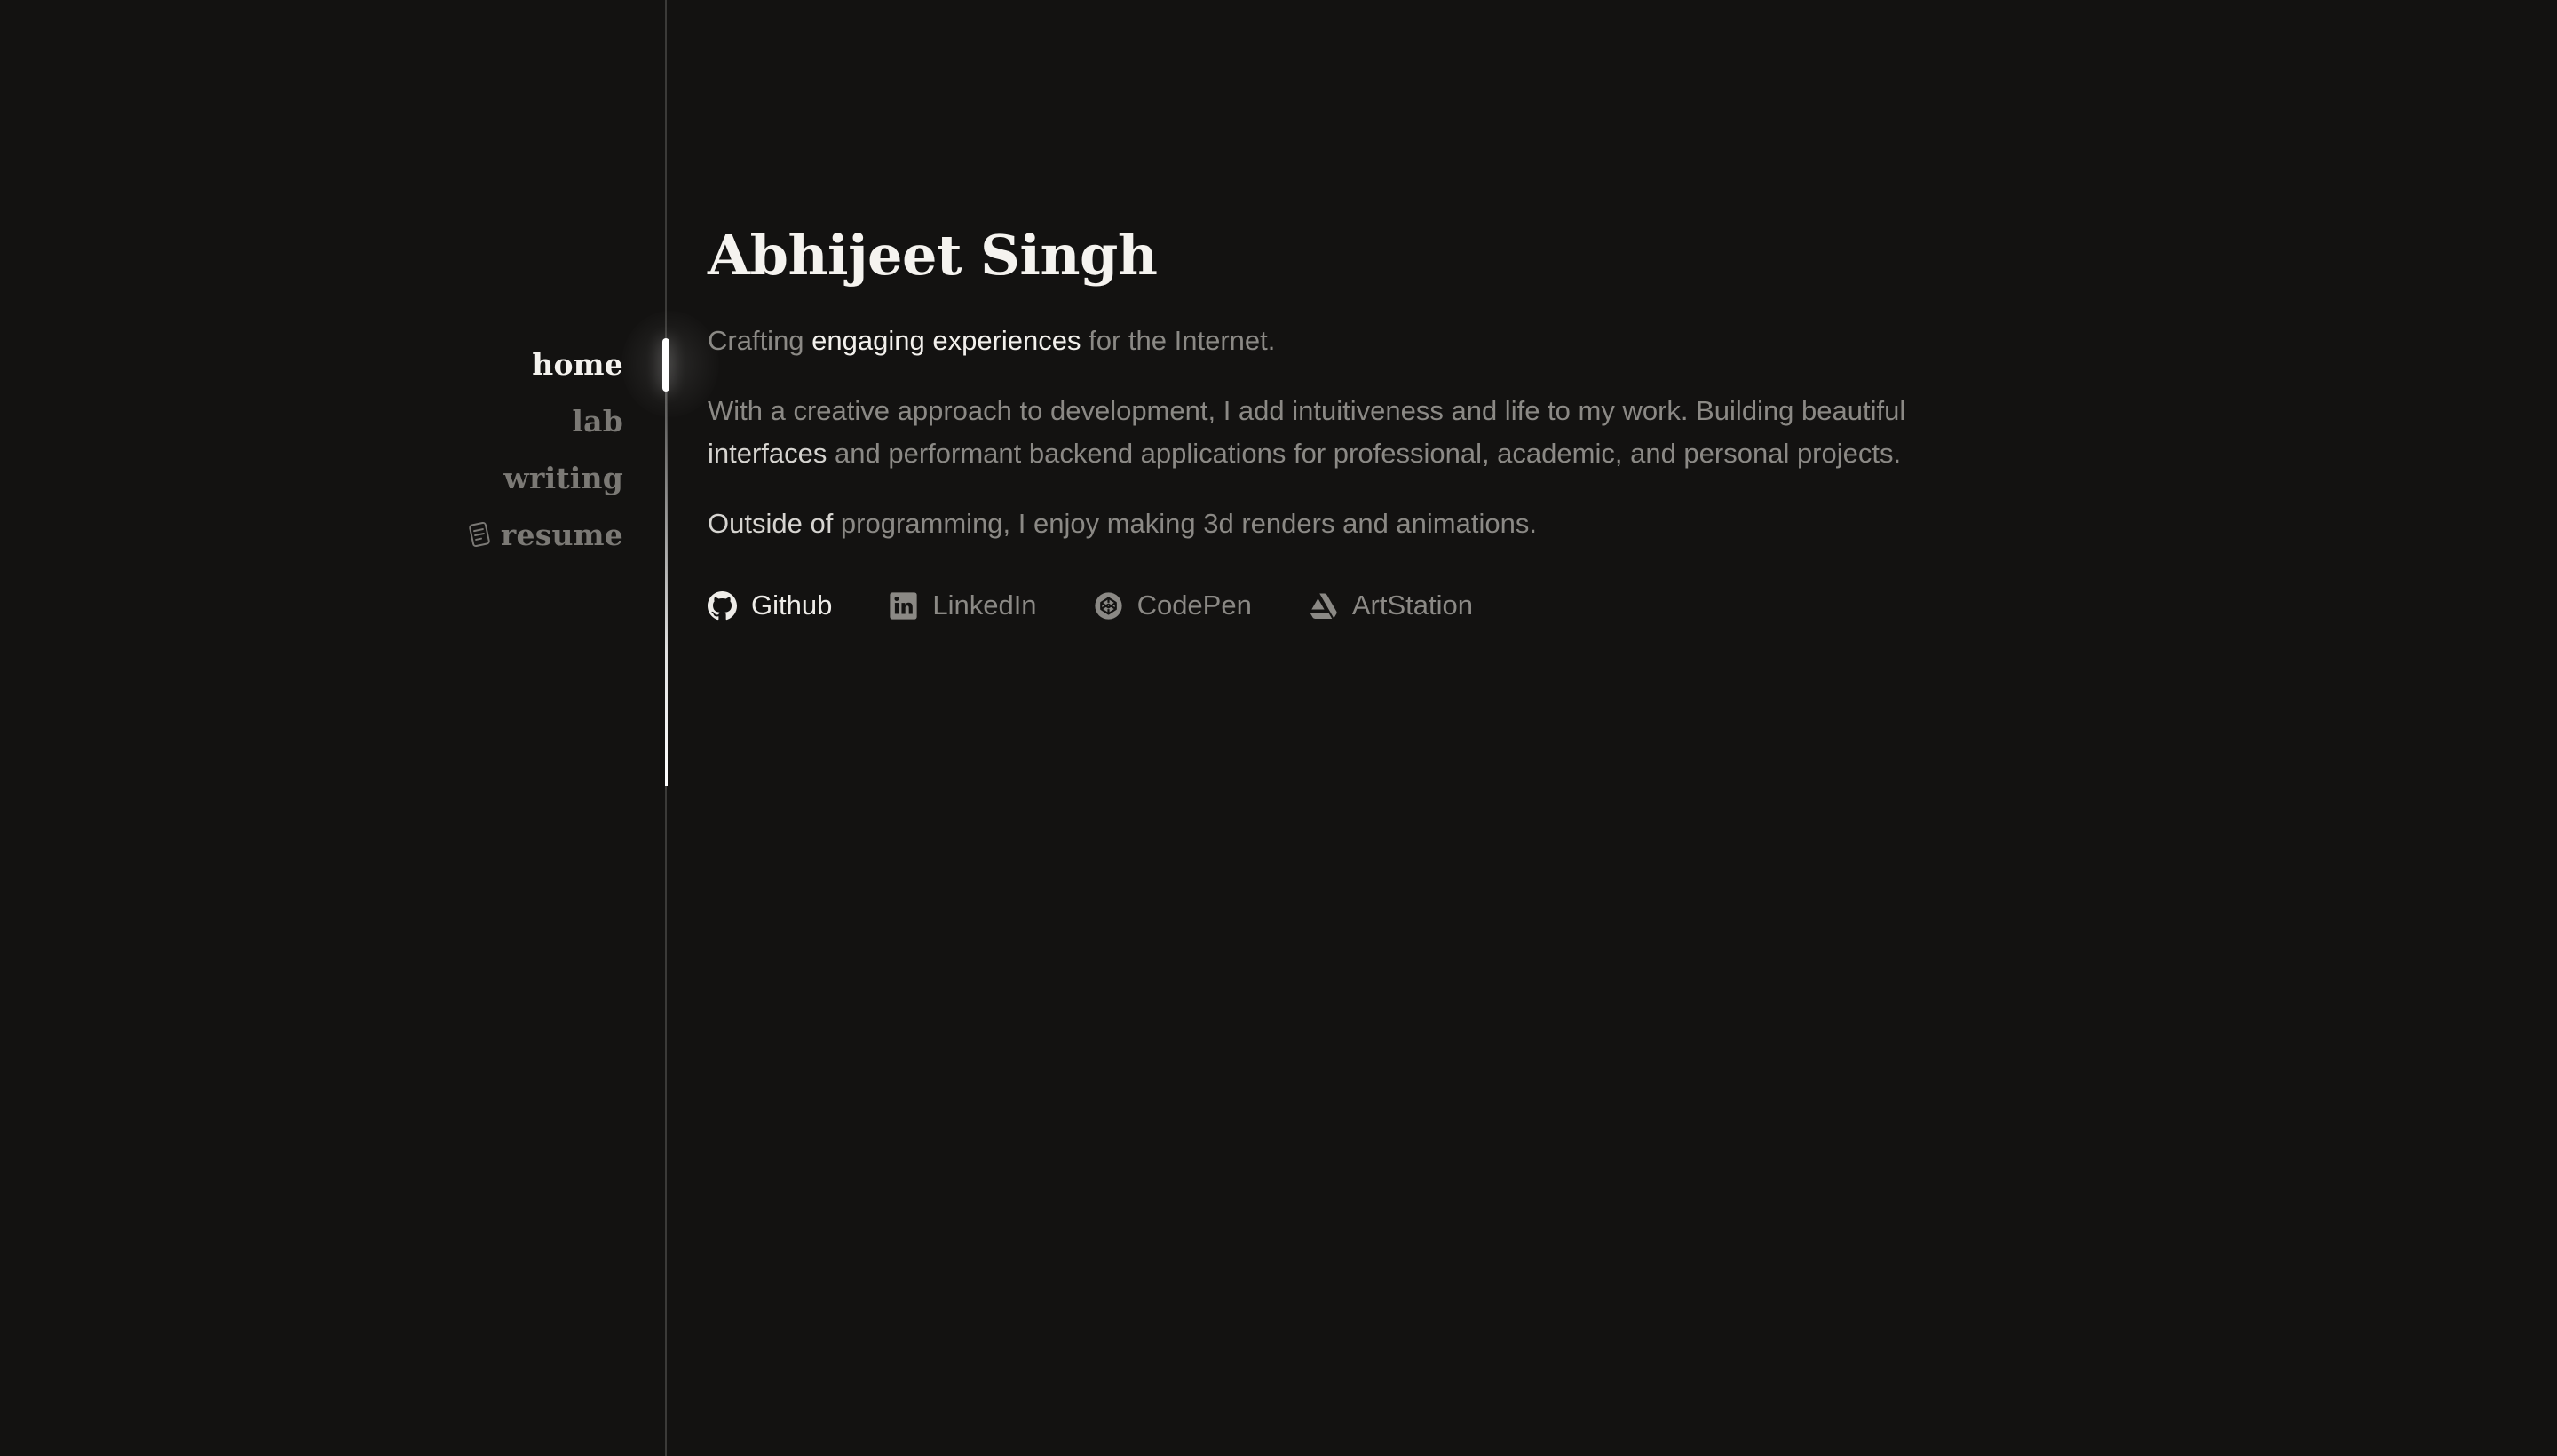 The width and height of the screenshot is (2557, 1456). I want to click on linkedin-label: LinkedIn, so click(984, 605).